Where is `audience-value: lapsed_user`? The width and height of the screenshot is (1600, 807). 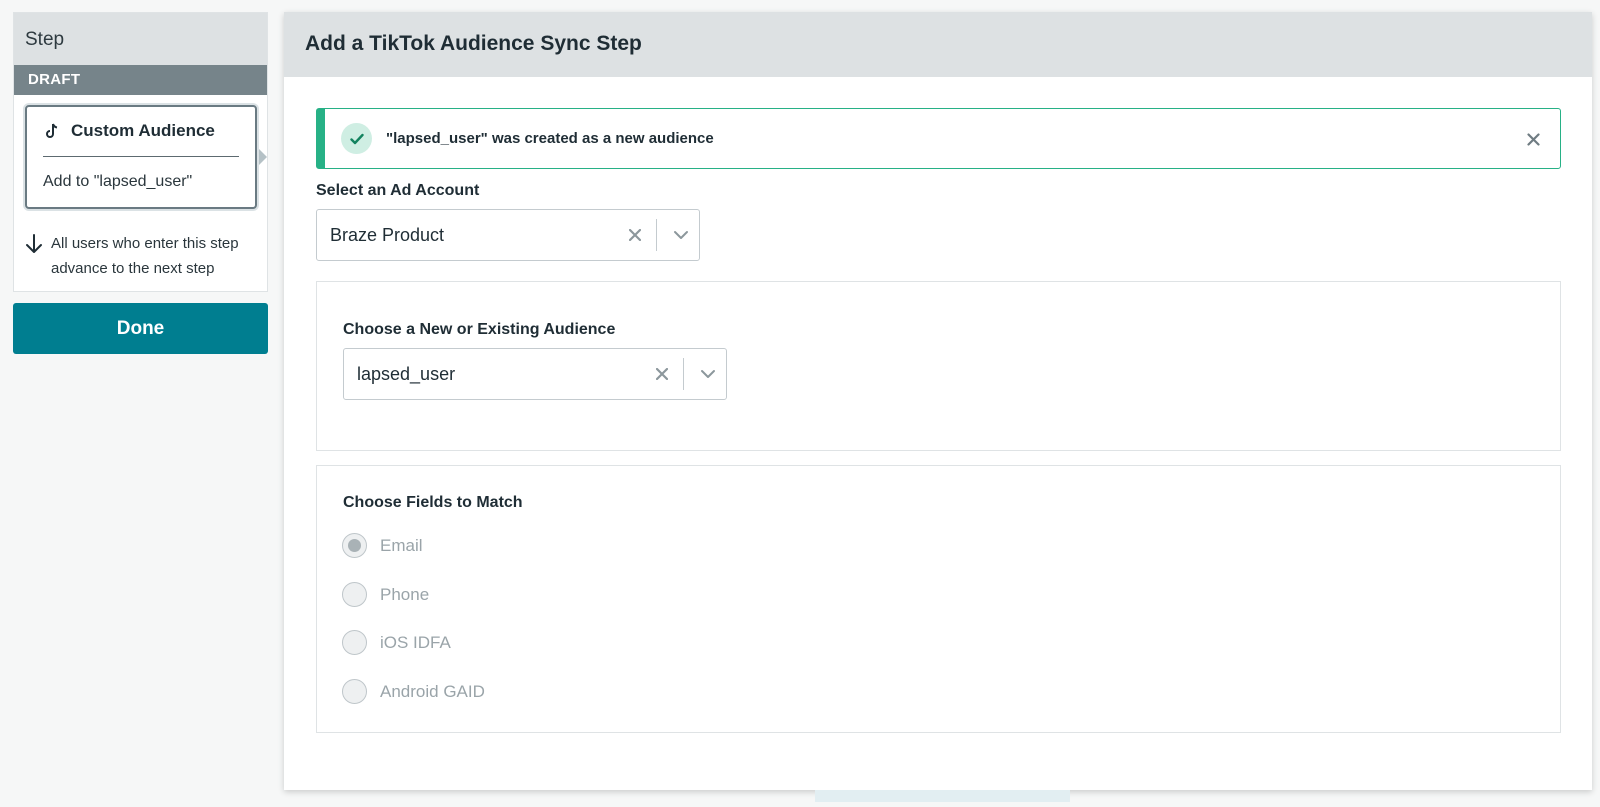 audience-value: lapsed_user is located at coordinates (406, 373).